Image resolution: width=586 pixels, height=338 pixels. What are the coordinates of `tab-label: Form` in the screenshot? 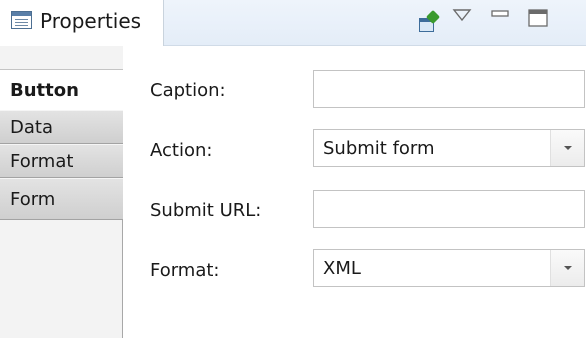 It's located at (33, 199).